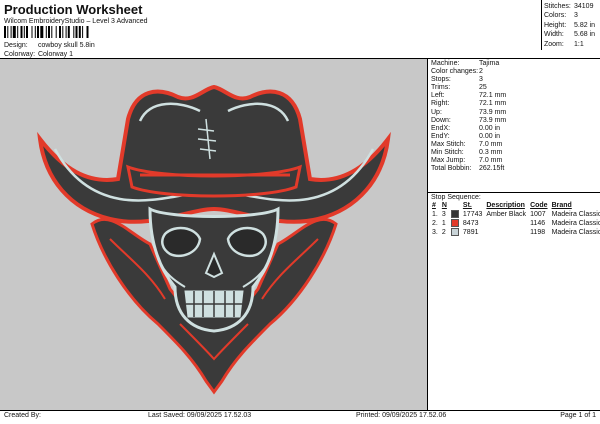 Image resolution: width=600 pixels, height=424 pixels. Describe the element at coordinates (436, 112) in the screenshot. I see `stat-label: Up:` at that location.